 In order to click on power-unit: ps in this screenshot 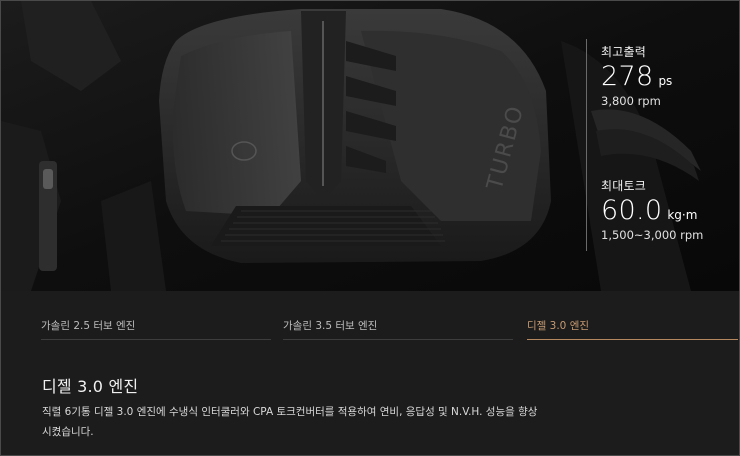, I will do `click(665, 81)`.